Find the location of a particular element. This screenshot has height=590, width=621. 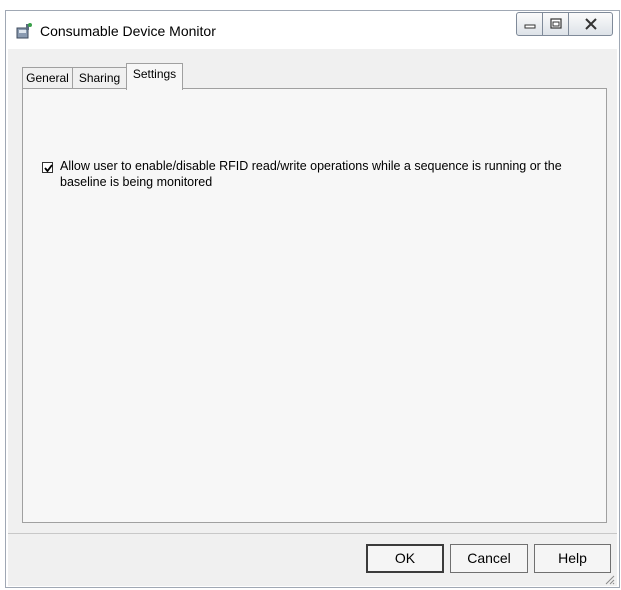

resize-grip-icon is located at coordinates (609, 578).